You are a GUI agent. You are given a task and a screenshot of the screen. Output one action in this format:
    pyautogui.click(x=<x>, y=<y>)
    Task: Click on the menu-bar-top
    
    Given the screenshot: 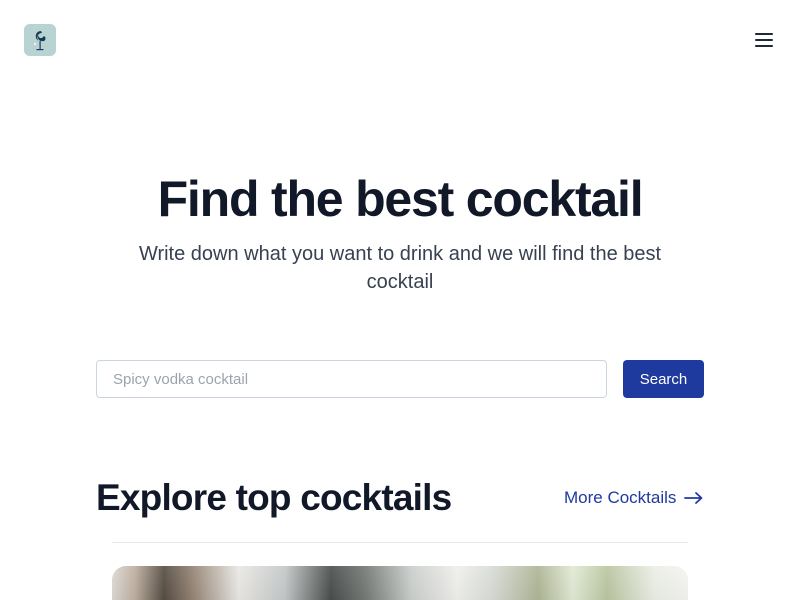 What is the action you would take?
    pyautogui.click(x=764, y=34)
    